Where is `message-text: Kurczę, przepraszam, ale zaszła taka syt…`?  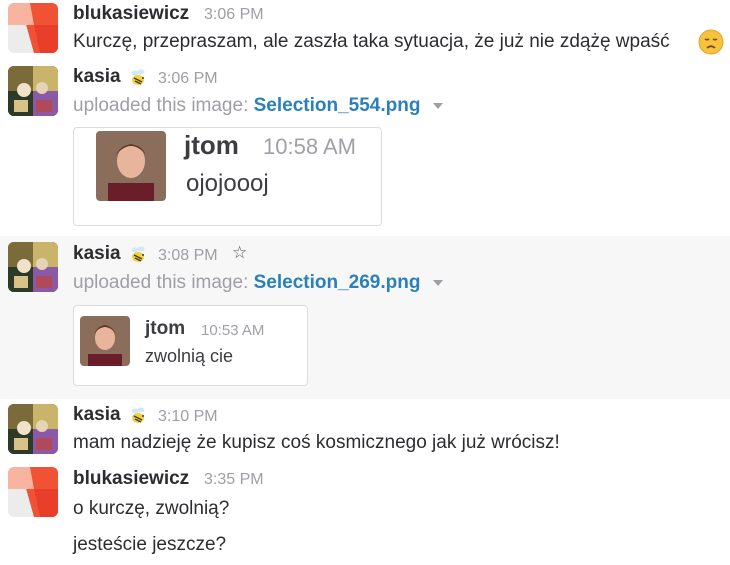 message-text: Kurczę, przepraszam, ale zaszła taka syt… is located at coordinates (371, 41).